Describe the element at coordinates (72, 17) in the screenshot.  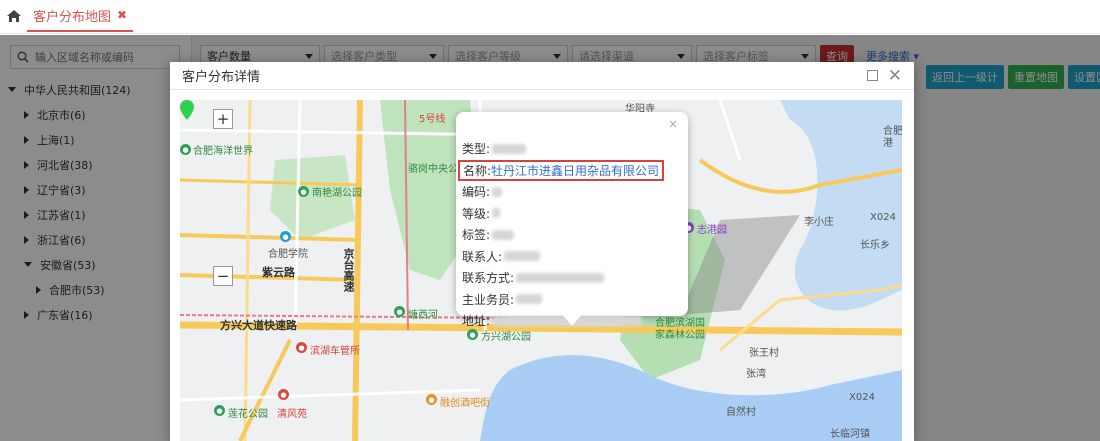
I see `tab-label: 客户分布地图` at that location.